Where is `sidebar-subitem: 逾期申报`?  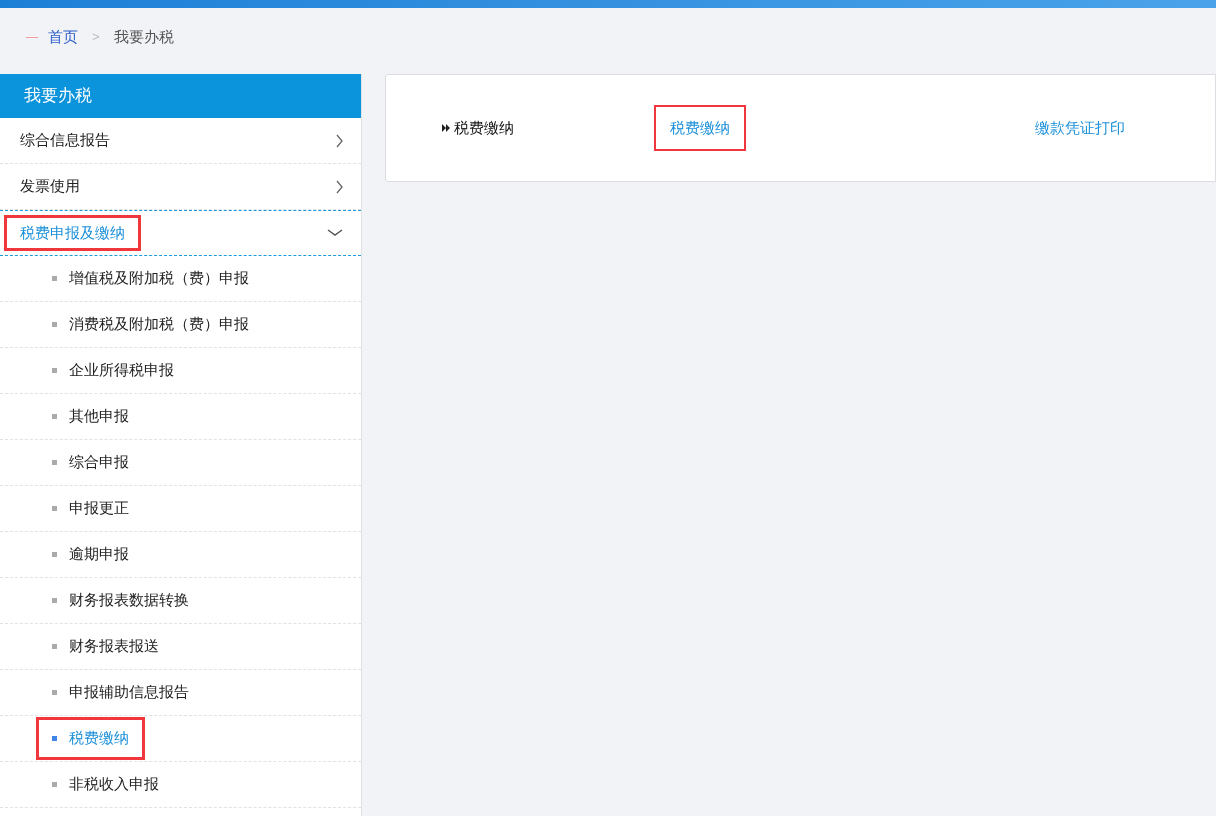 sidebar-subitem: 逾期申报 is located at coordinates (90, 554).